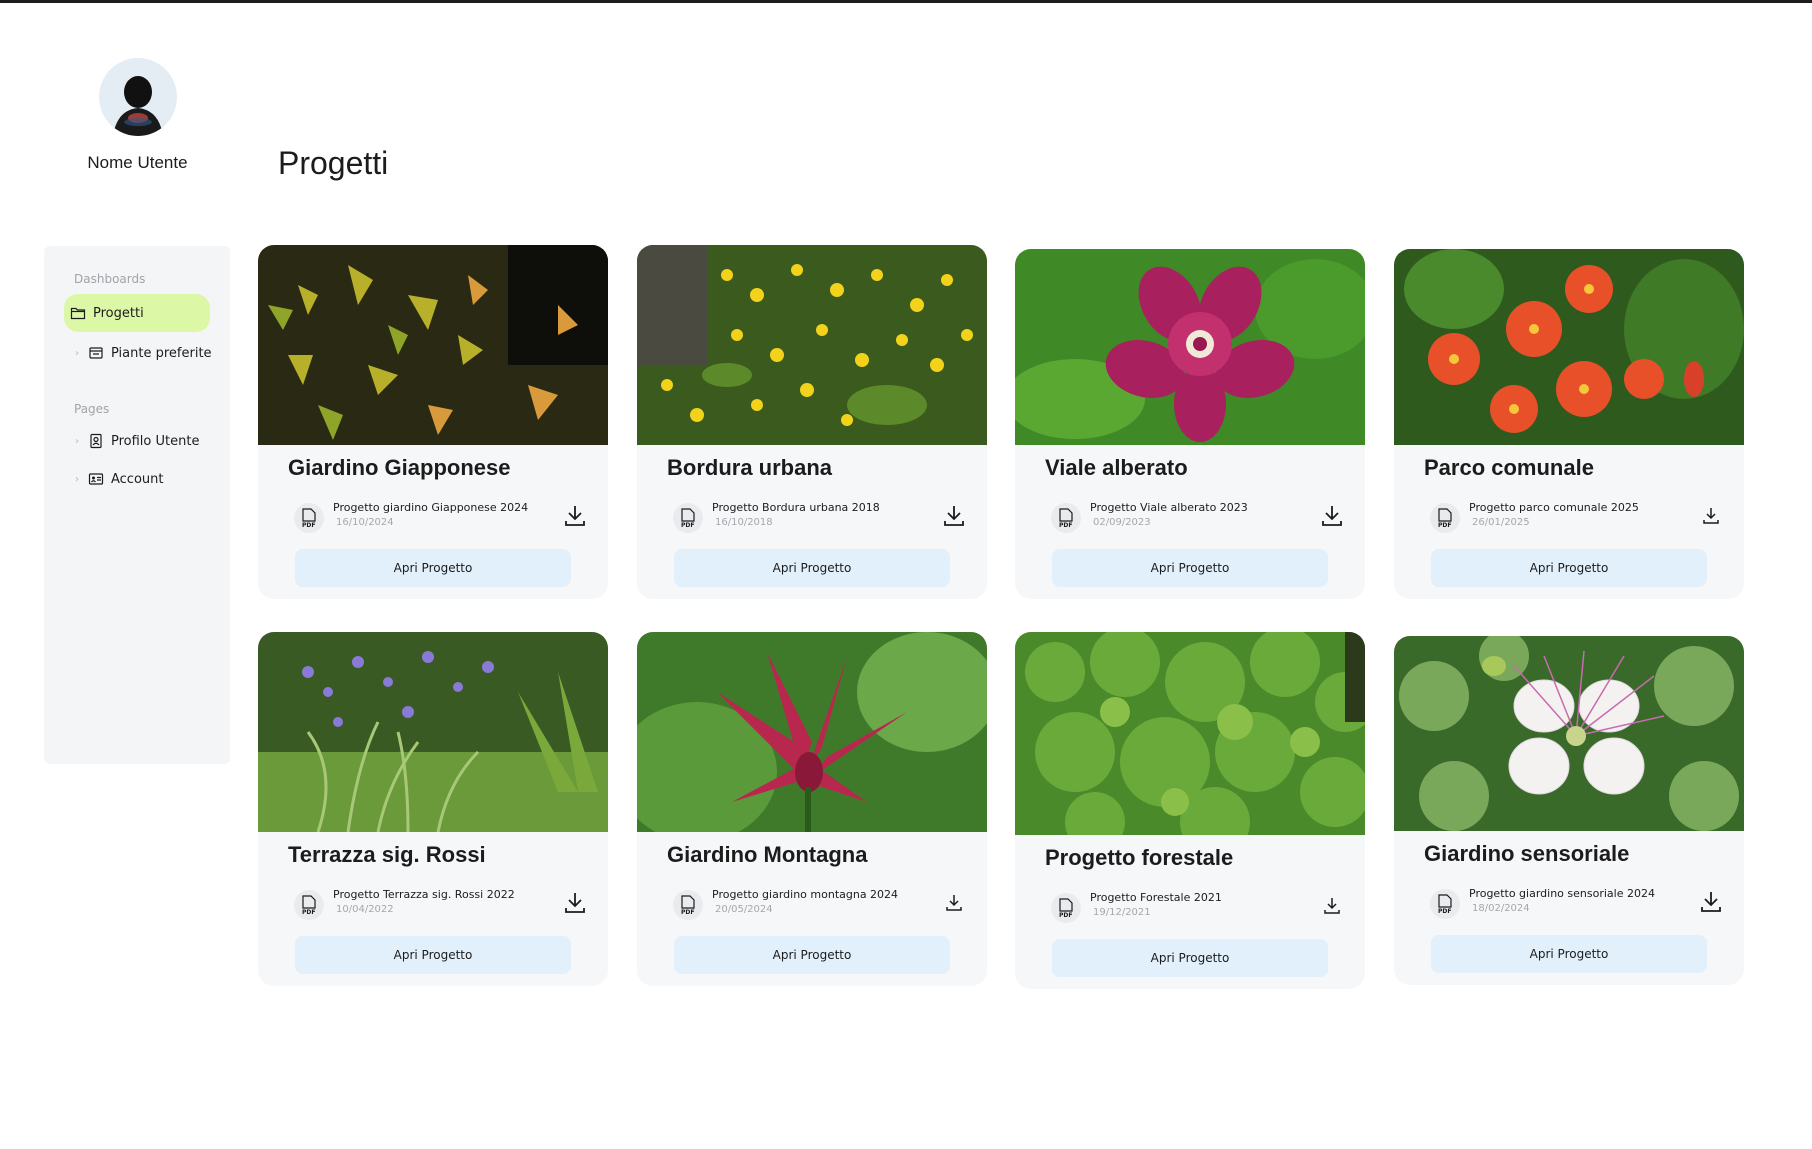 Image resolution: width=1812 pixels, height=1149 pixels. I want to click on file-date: 16/10/2018, so click(744, 522).